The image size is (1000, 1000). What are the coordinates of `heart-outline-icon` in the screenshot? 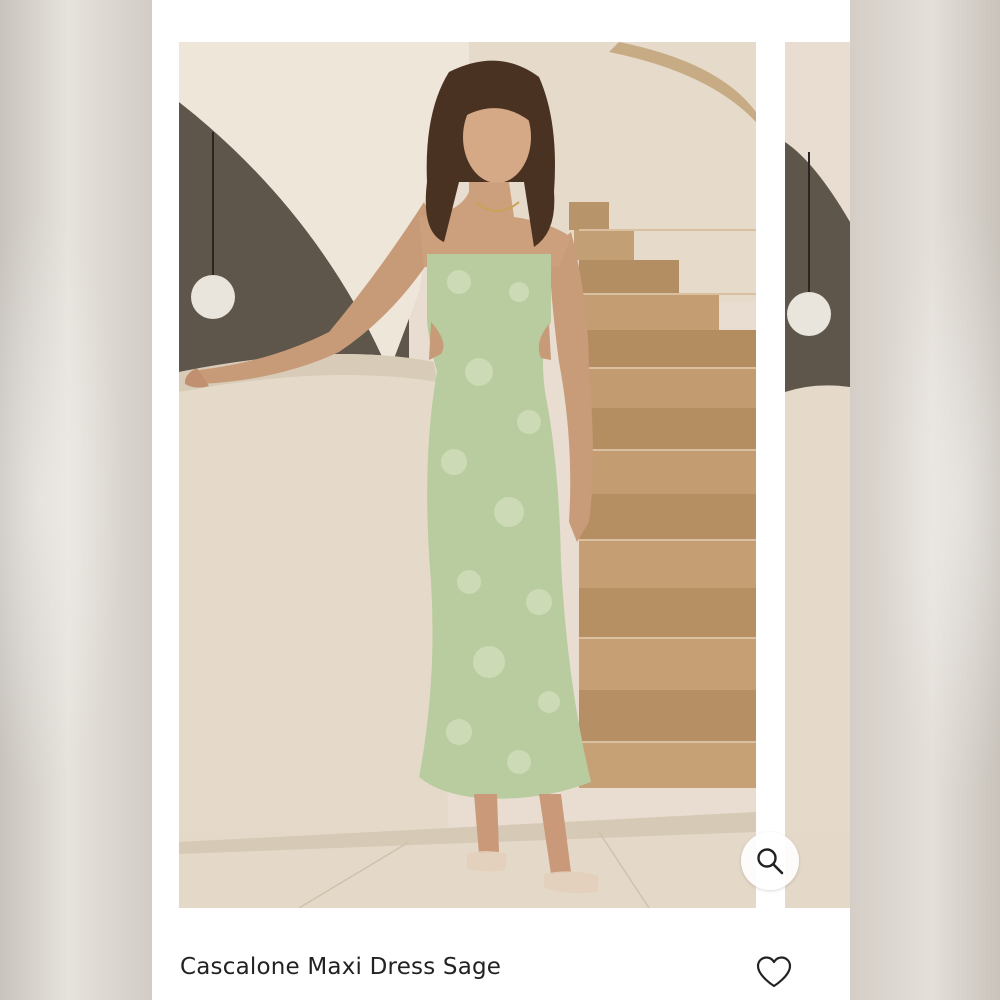 It's located at (774, 972).